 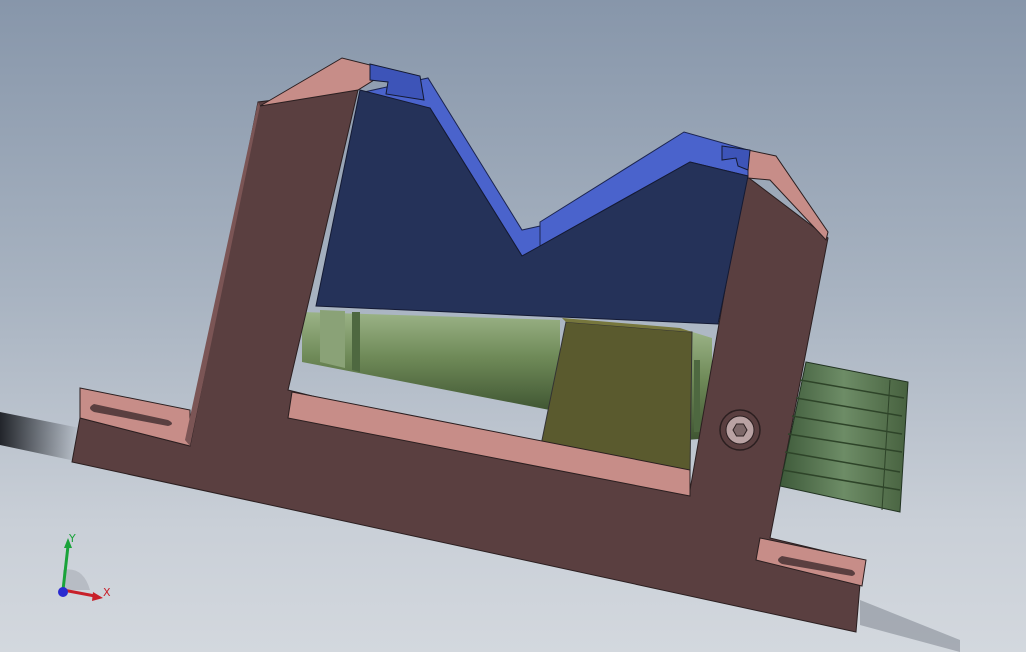 What do you see at coordinates (40, 437) in the screenshot?
I see `ground-shadow` at bounding box center [40, 437].